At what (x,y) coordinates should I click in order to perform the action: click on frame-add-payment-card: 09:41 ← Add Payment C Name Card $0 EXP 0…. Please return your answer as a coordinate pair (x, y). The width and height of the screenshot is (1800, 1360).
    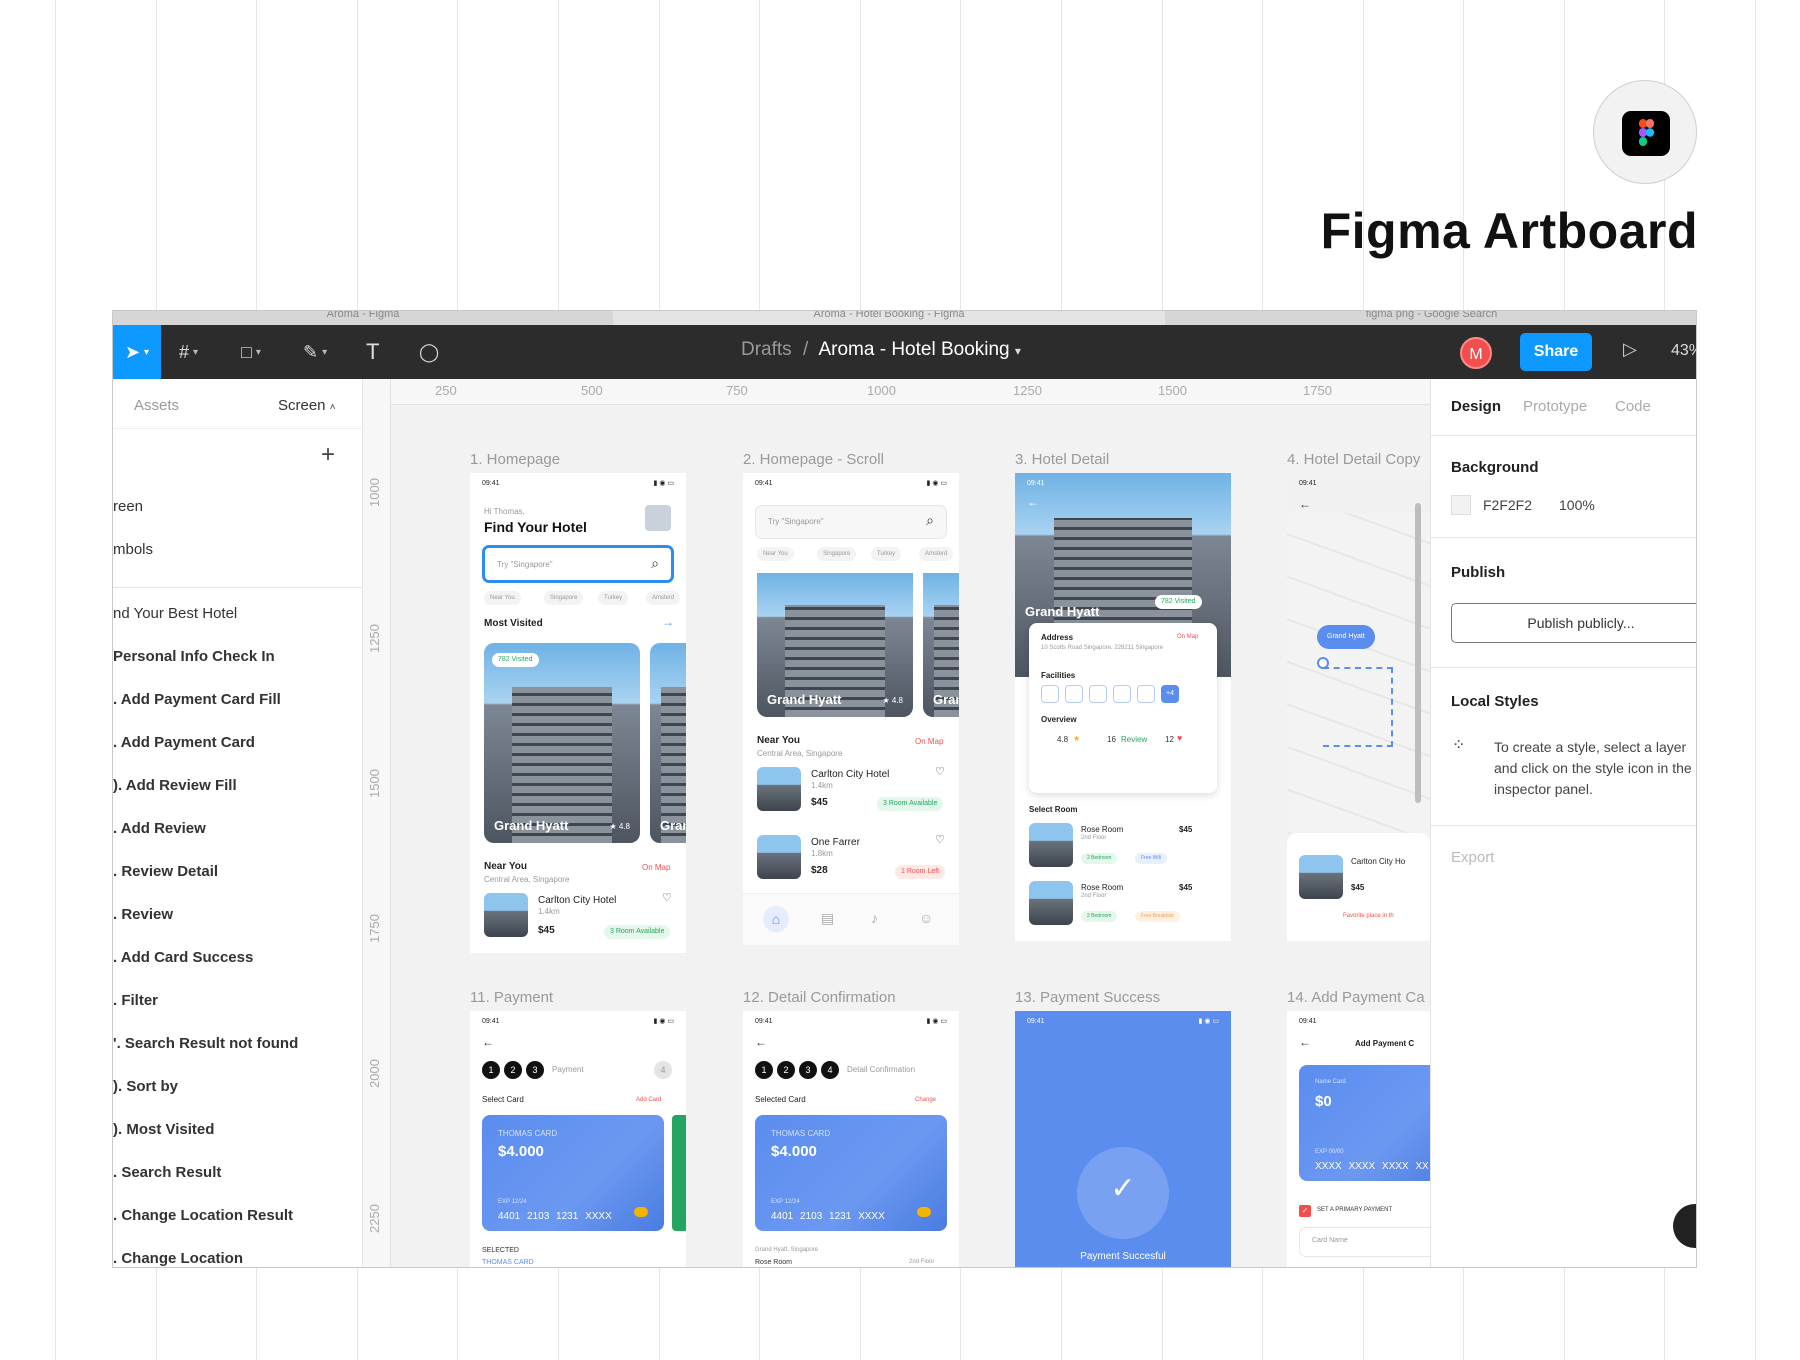
    Looking at the image, I should click on (1358, 1139).